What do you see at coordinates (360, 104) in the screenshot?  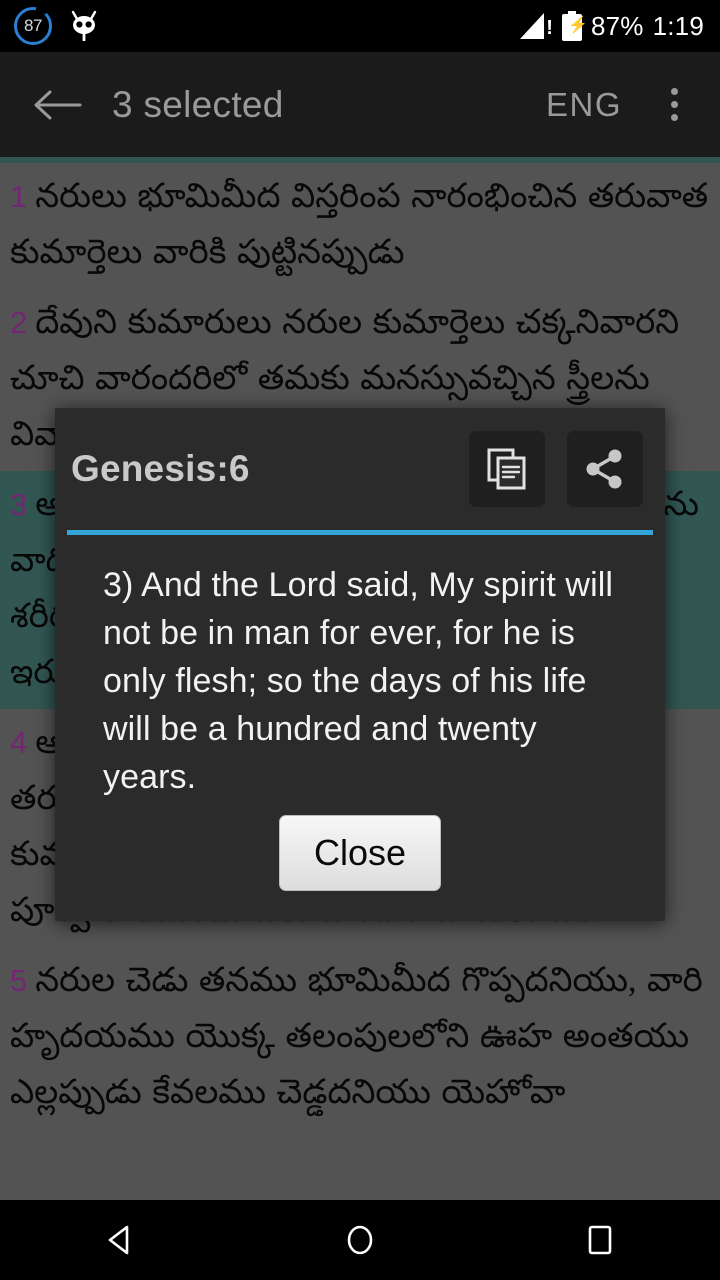 I see `app-bar: 3 selected ENG` at bounding box center [360, 104].